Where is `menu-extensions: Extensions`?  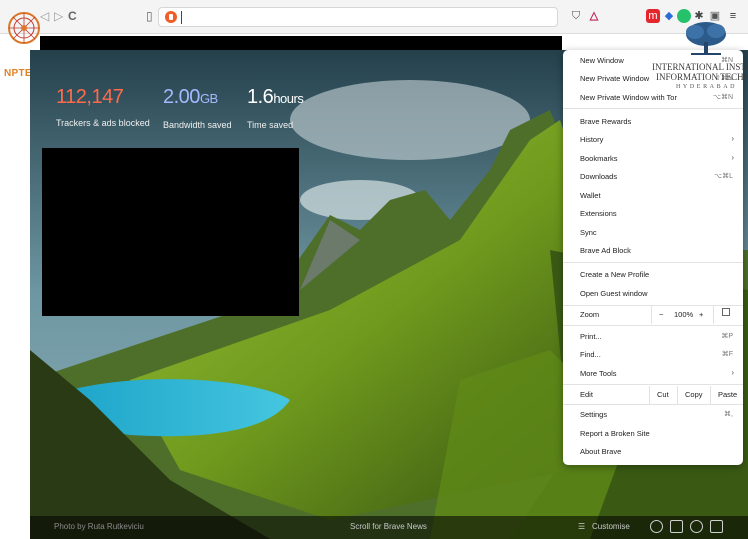
menu-extensions: Extensions is located at coordinates (653, 214).